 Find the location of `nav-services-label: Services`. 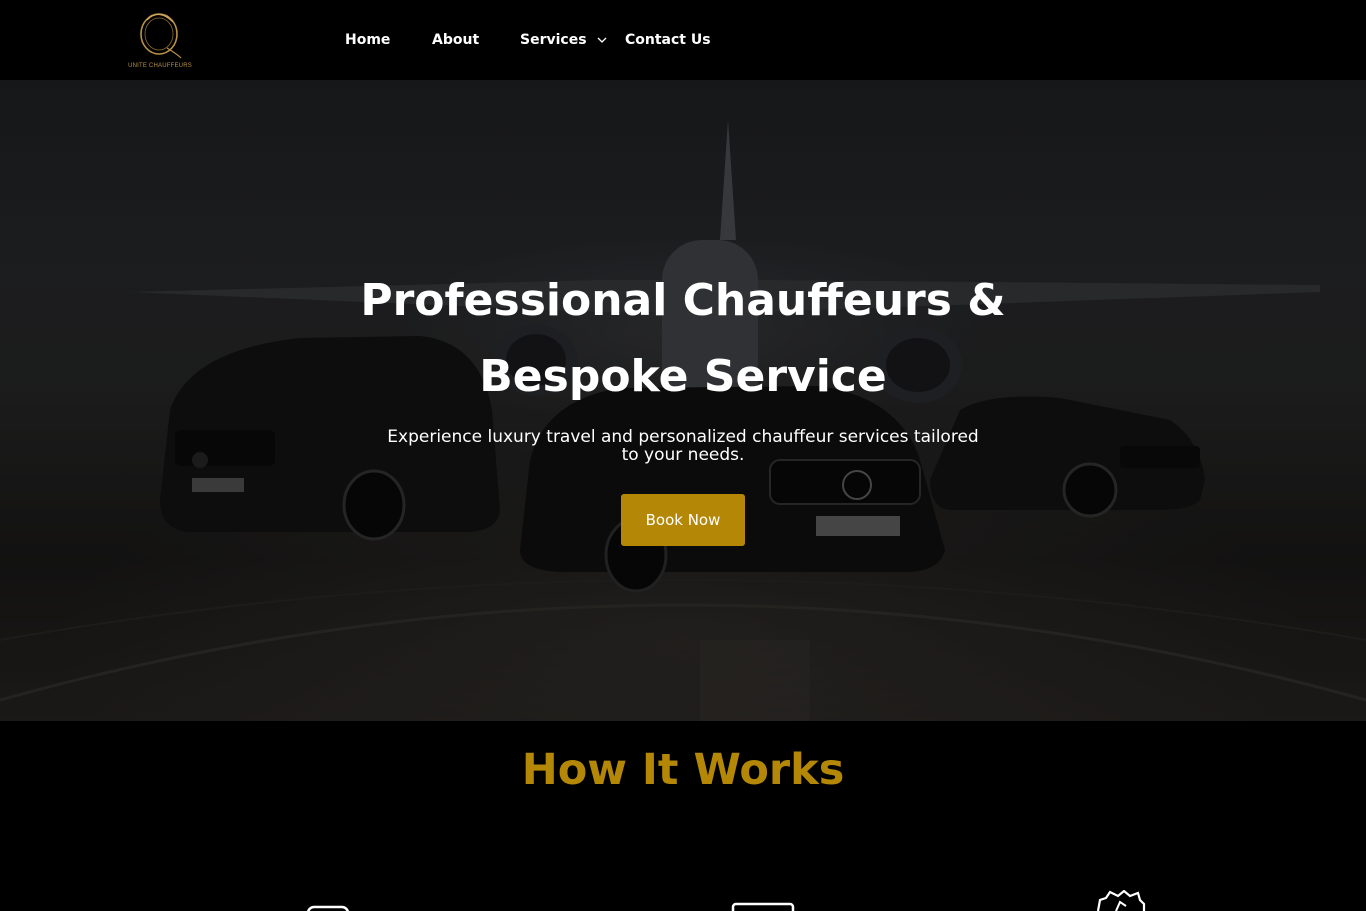

nav-services-label: Services is located at coordinates (553, 40).